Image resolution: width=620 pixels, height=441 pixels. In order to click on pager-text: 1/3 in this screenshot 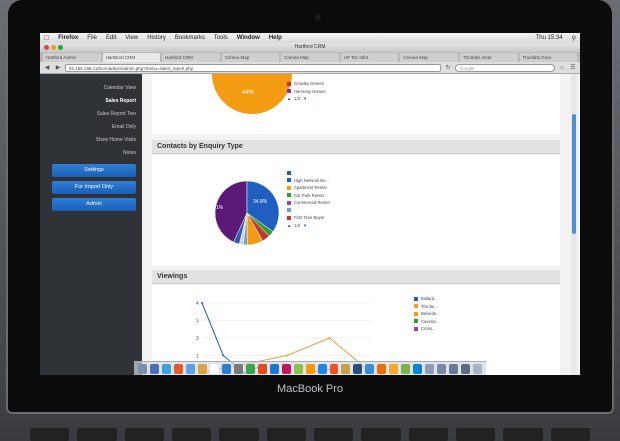, I will do `click(297, 99)`.